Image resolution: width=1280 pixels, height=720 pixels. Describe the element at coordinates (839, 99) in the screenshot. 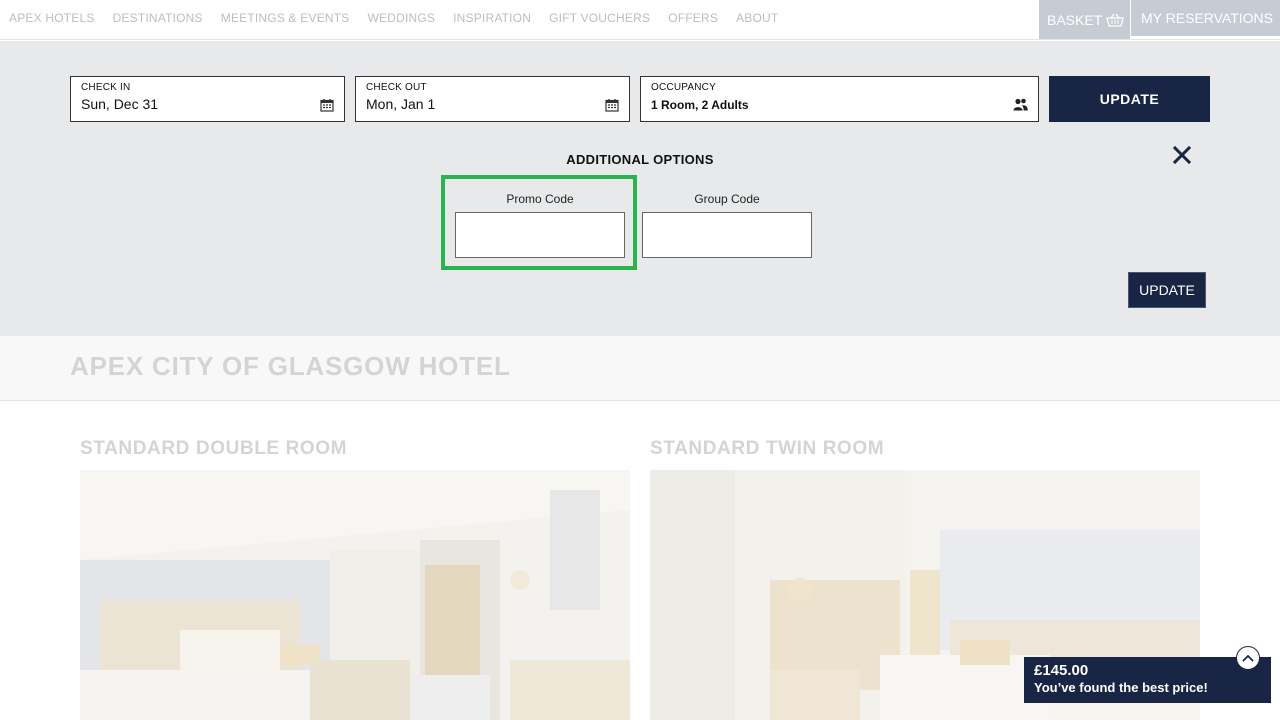

I see `occupancy-field: OCCUPANCY 1 Room, 2 Adults` at that location.